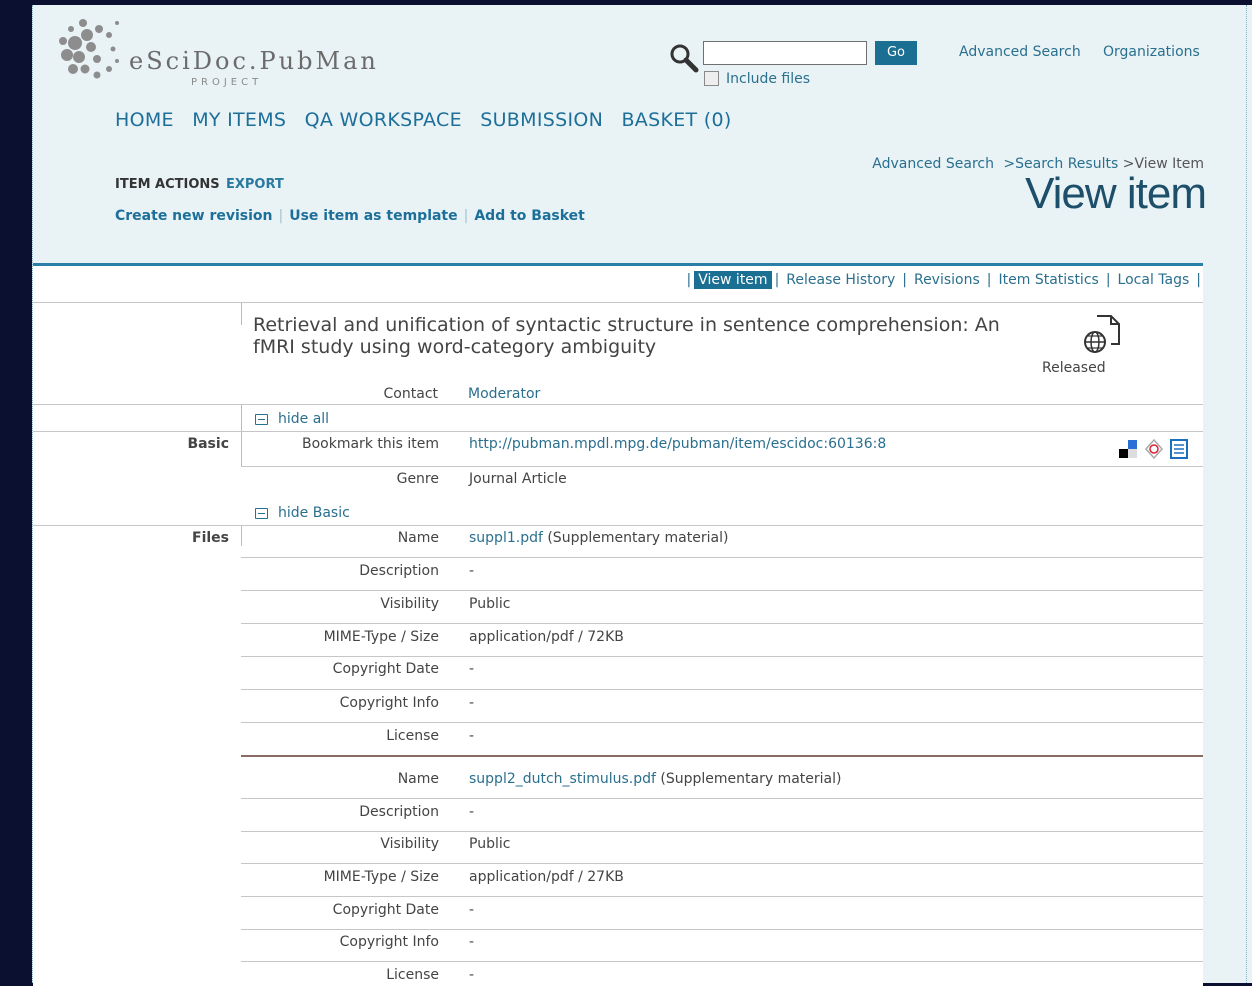  Describe the element at coordinates (399, 812) in the screenshot. I see `description-label: Description` at that location.